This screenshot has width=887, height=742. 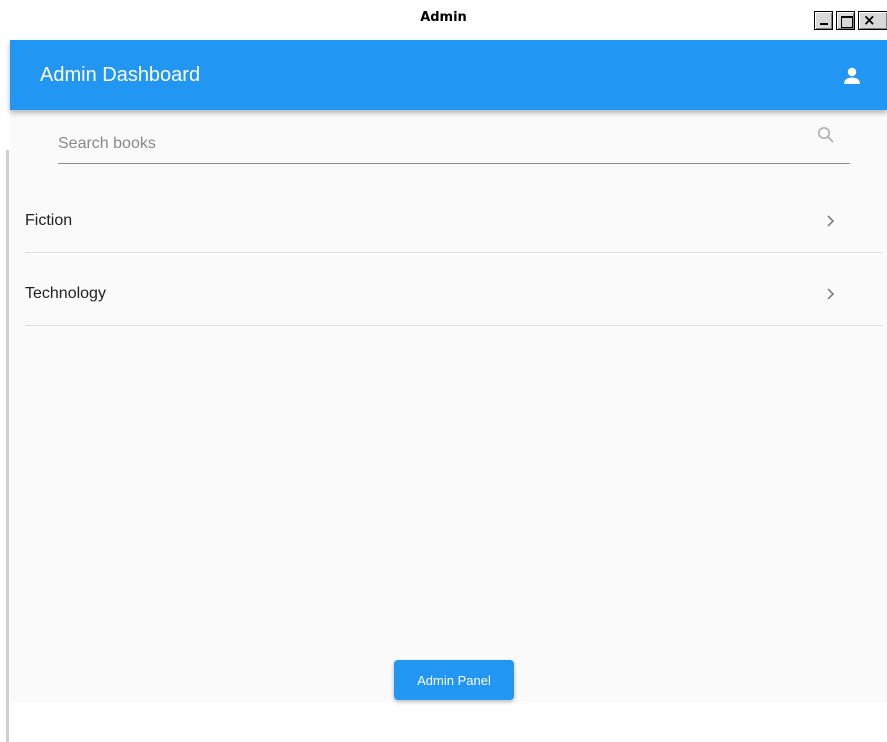 I want to click on search-icon, so click(x=826, y=135).